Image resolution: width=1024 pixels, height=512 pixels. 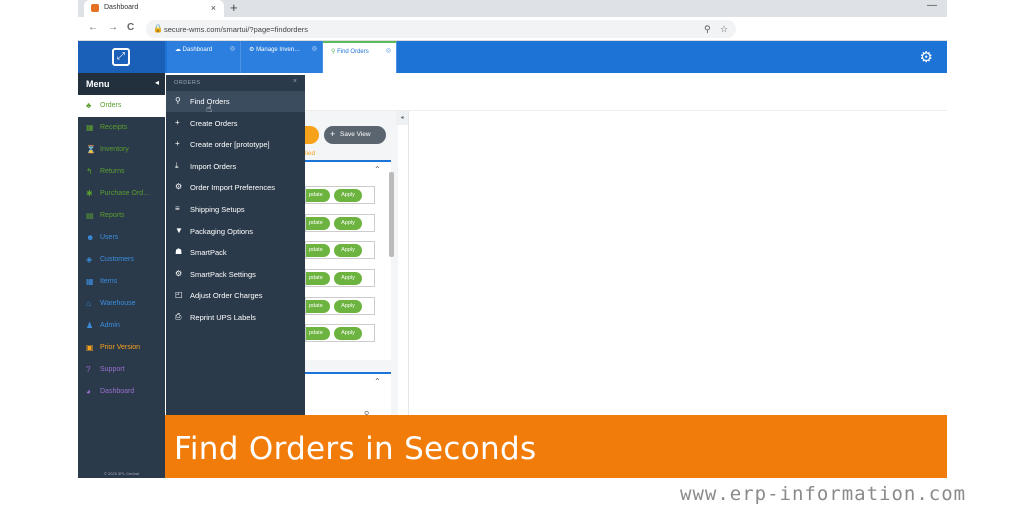 What do you see at coordinates (177, 165) in the screenshot?
I see `menu-item-icon: ⤓` at bounding box center [177, 165].